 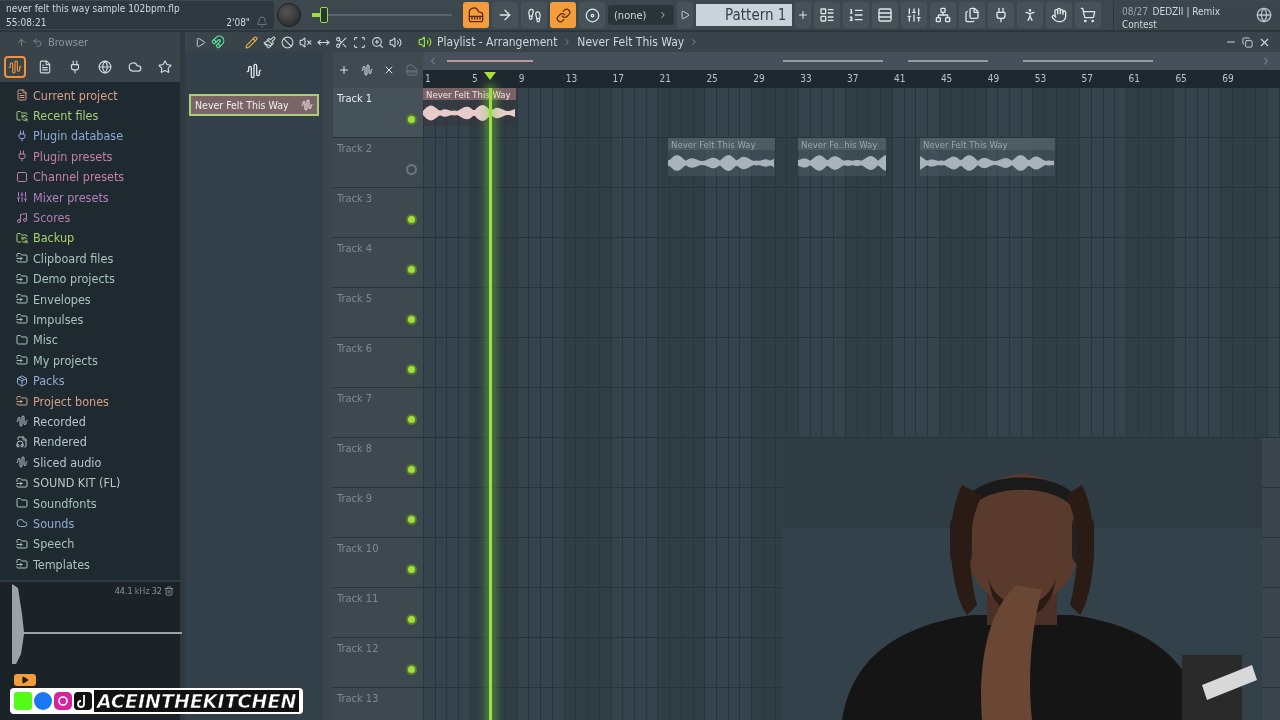 What do you see at coordinates (71, 401) in the screenshot?
I see `browser-item: Project bones` at bounding box center [71, 401].